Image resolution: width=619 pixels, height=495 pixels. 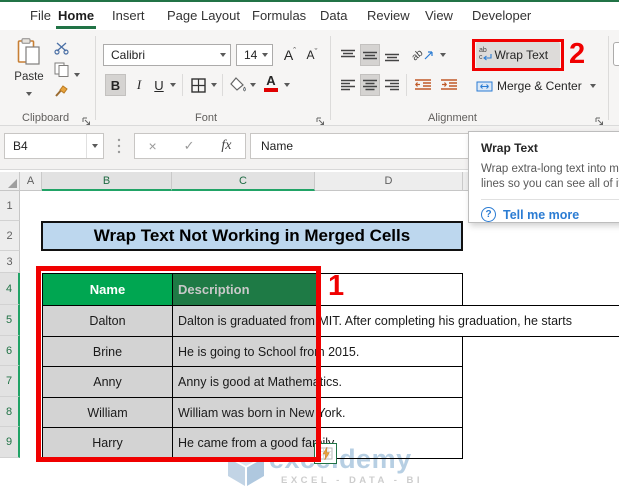 I want to click on align-left-button, so click(x=348, y=85).